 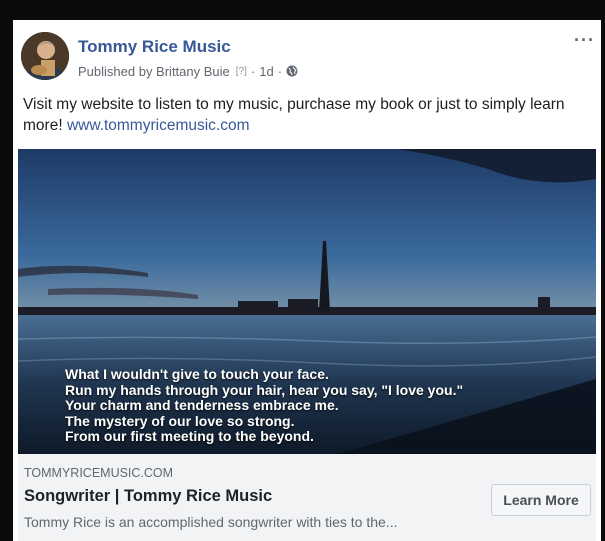 What do you see at coordinates (45, 56) in the screenshot?
I see `avatar` at bounding box center [45, 56].